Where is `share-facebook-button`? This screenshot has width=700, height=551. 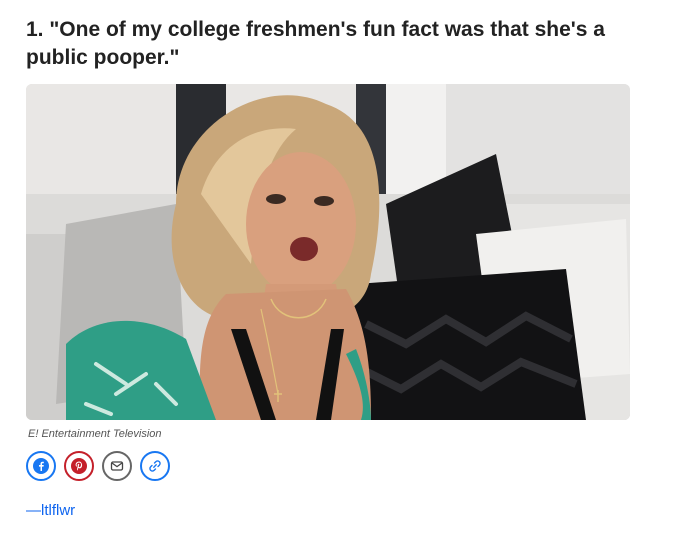 share-facebook-button is located at coordinates (41, 466).